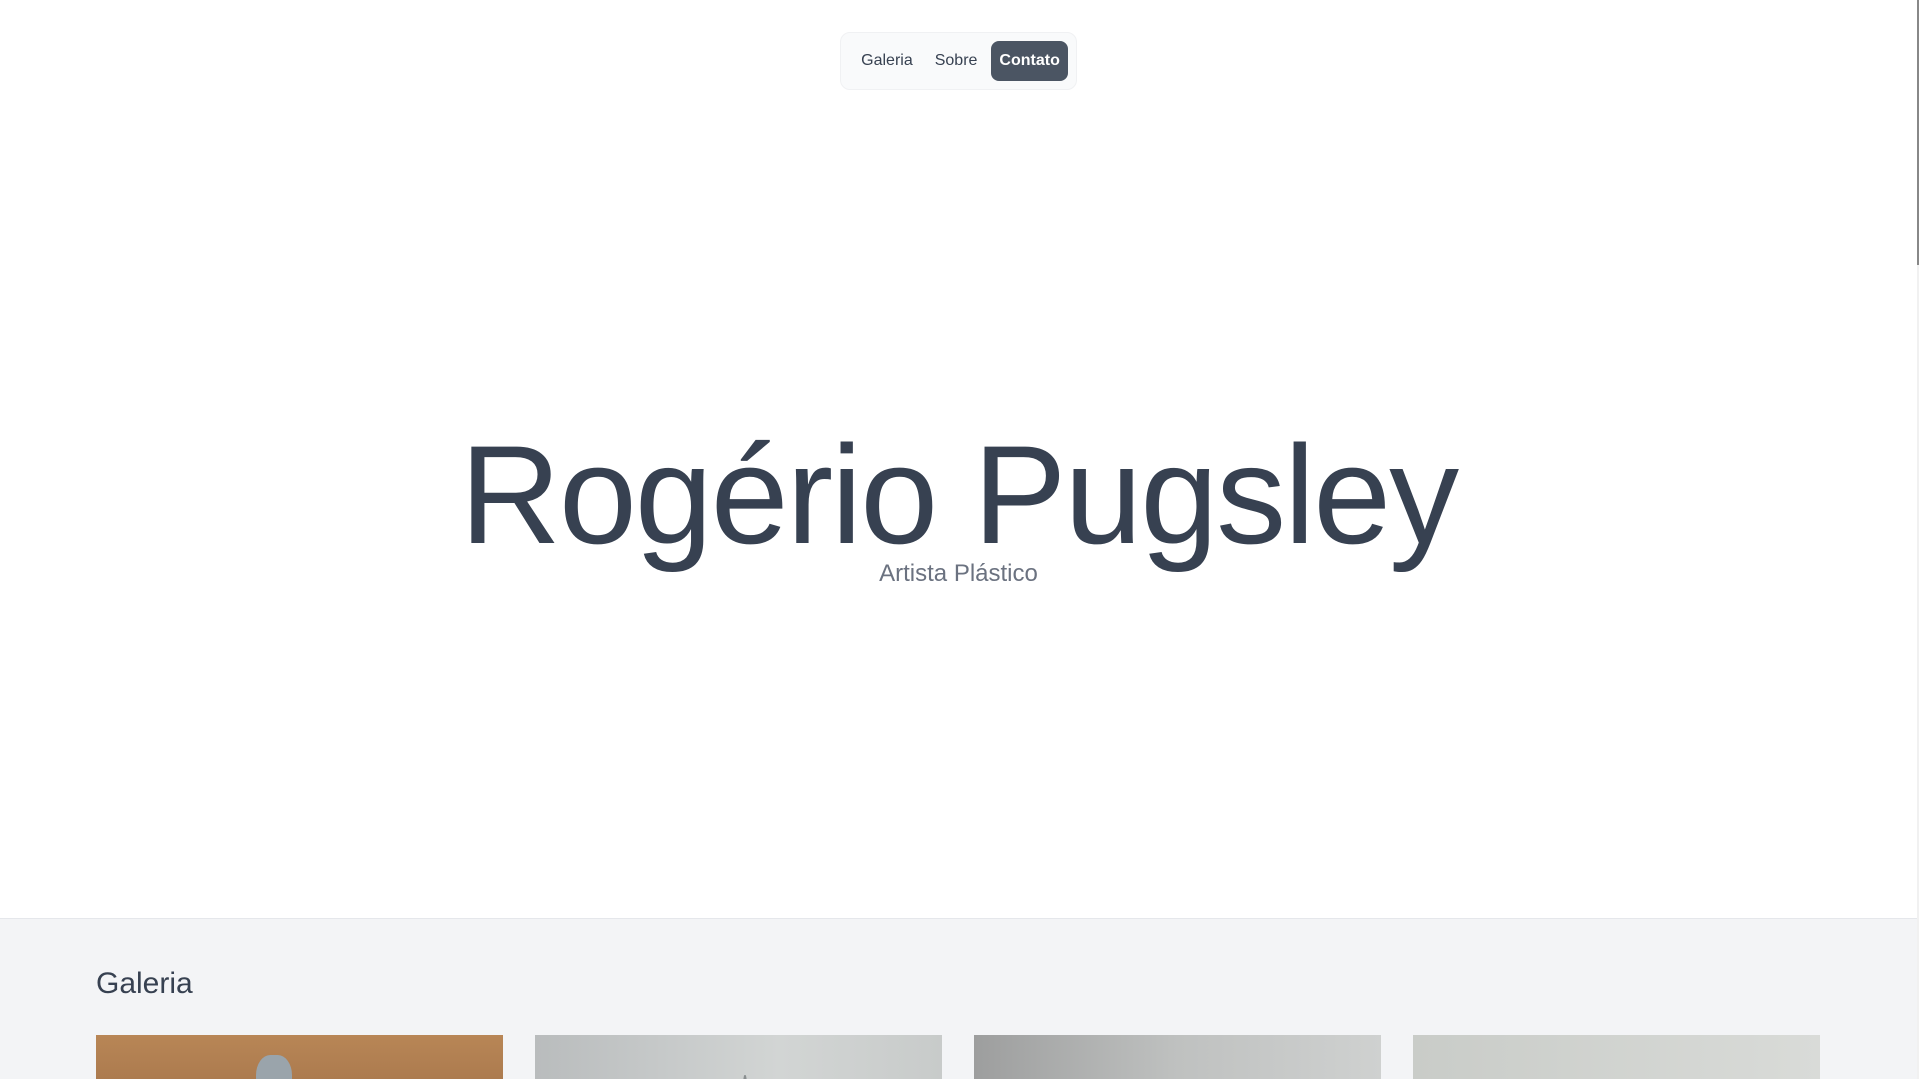 This screenshot has height=1079, width=1919. Describe the element at coordinates (1029, 61) in the screenshot. I see `nav-link-contato: Contato` at that location.